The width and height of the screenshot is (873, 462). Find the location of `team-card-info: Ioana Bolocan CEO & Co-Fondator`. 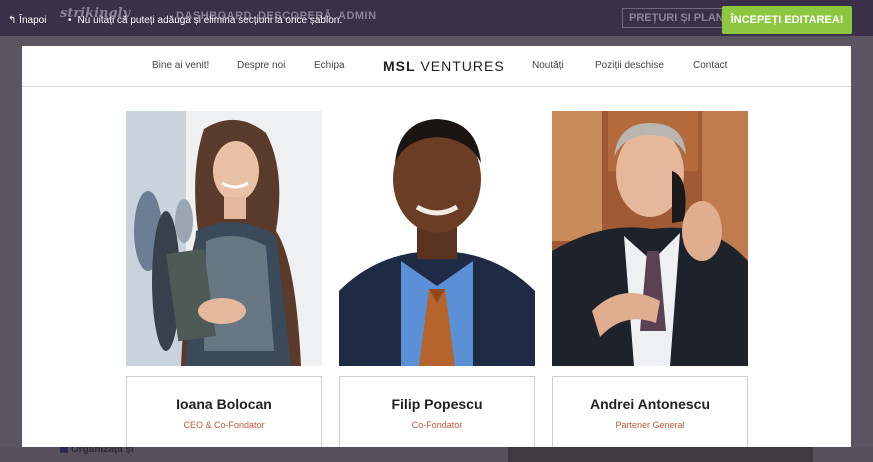

team-card-info: Ioana Bolocan CEO & Co-Fondator is located at coordinates (224, 411).